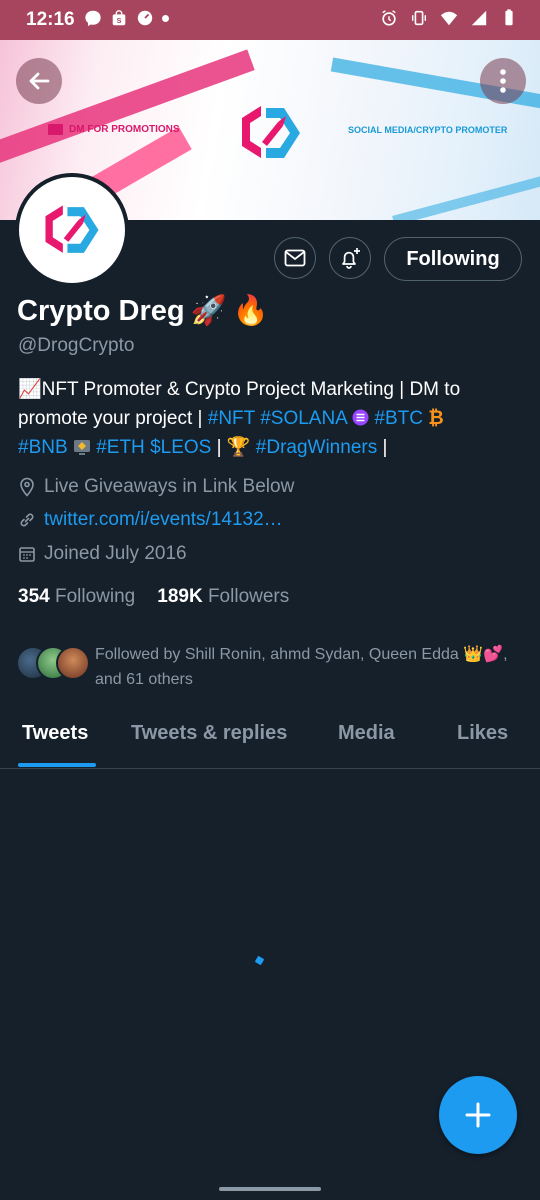 This screenshot has width=540, height=1200. Describe the element at coordinates (466, 192) in the screenshot. I see `banner-stripe` at that location.